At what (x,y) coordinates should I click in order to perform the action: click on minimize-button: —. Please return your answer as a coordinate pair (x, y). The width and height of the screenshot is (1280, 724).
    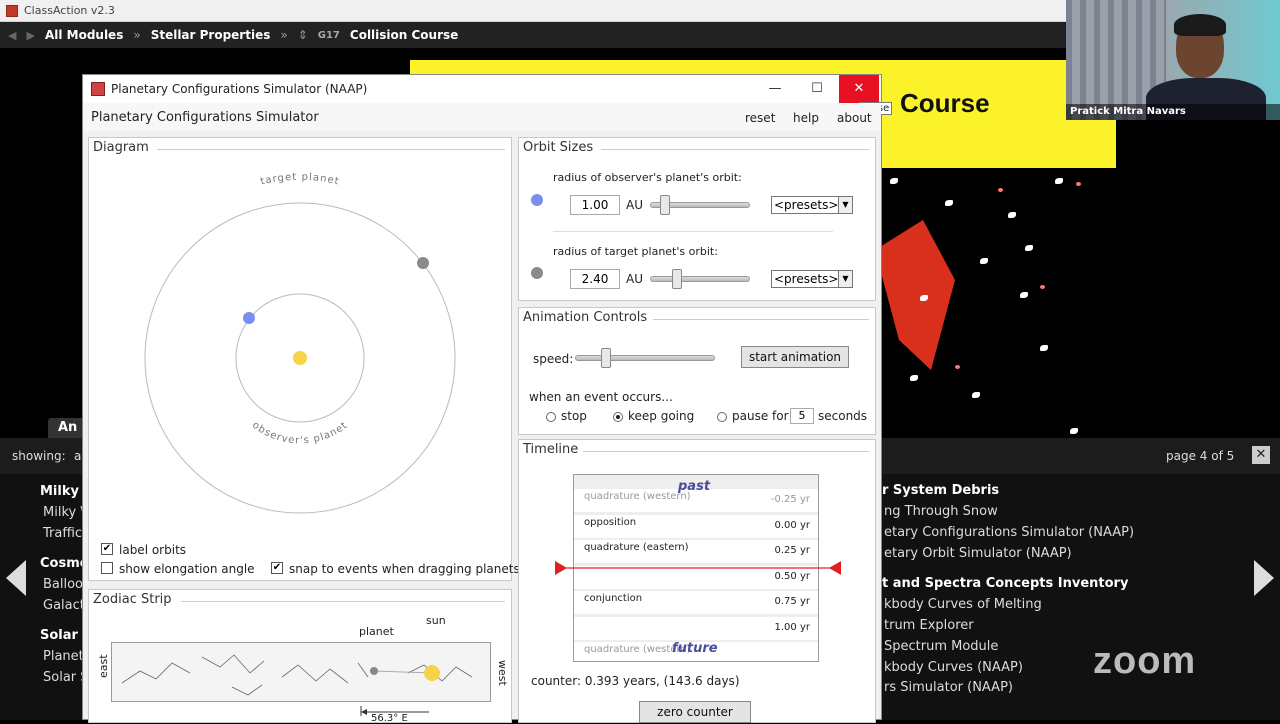
    Looking at the image, I should click on (775, 89).